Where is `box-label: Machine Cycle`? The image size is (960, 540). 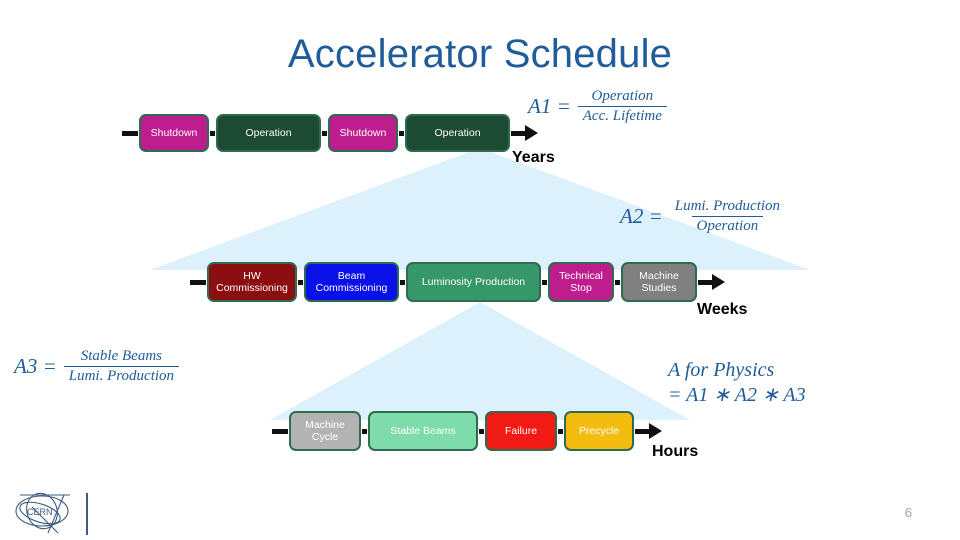 box-label: Machine Cycle is located at coordinates (325, 430).